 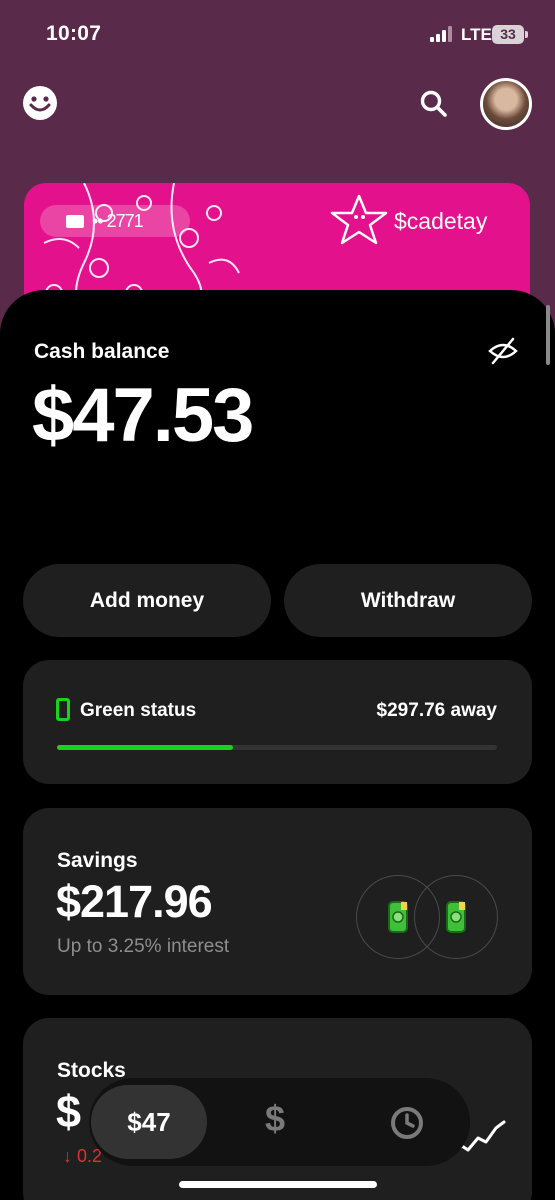 What do you see at coordinates (97, 860) in the screenshot?
I see `savings-label: Savings` at bounding box center [97, 860].